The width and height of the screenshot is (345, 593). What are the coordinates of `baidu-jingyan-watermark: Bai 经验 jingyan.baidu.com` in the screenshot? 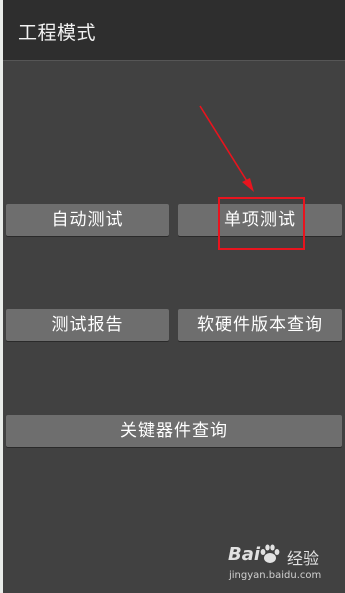 It's located at (282, 565).